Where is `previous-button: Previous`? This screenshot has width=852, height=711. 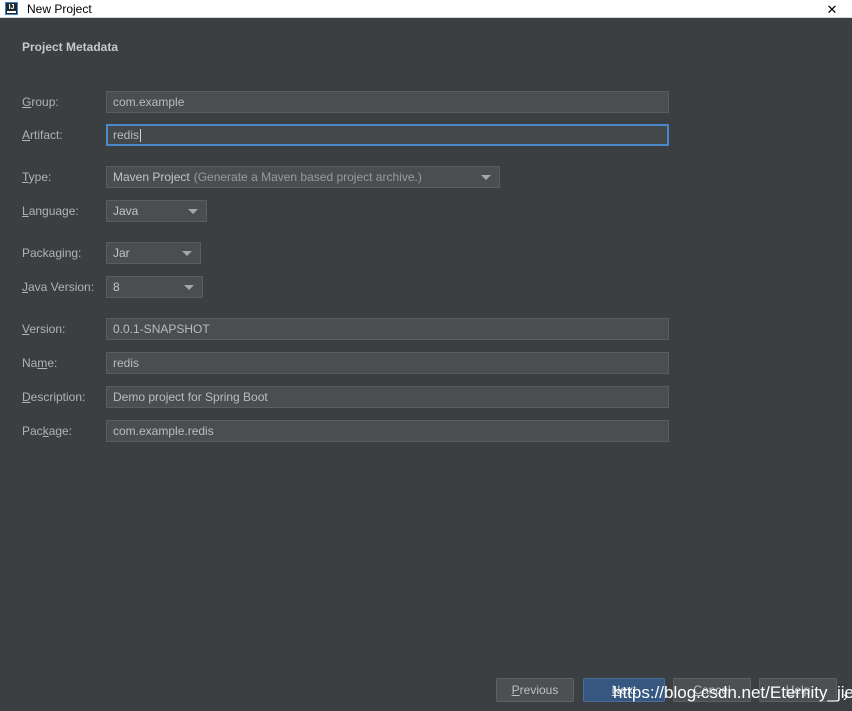
previous-button: Previous is located at coordinates (535, 690).